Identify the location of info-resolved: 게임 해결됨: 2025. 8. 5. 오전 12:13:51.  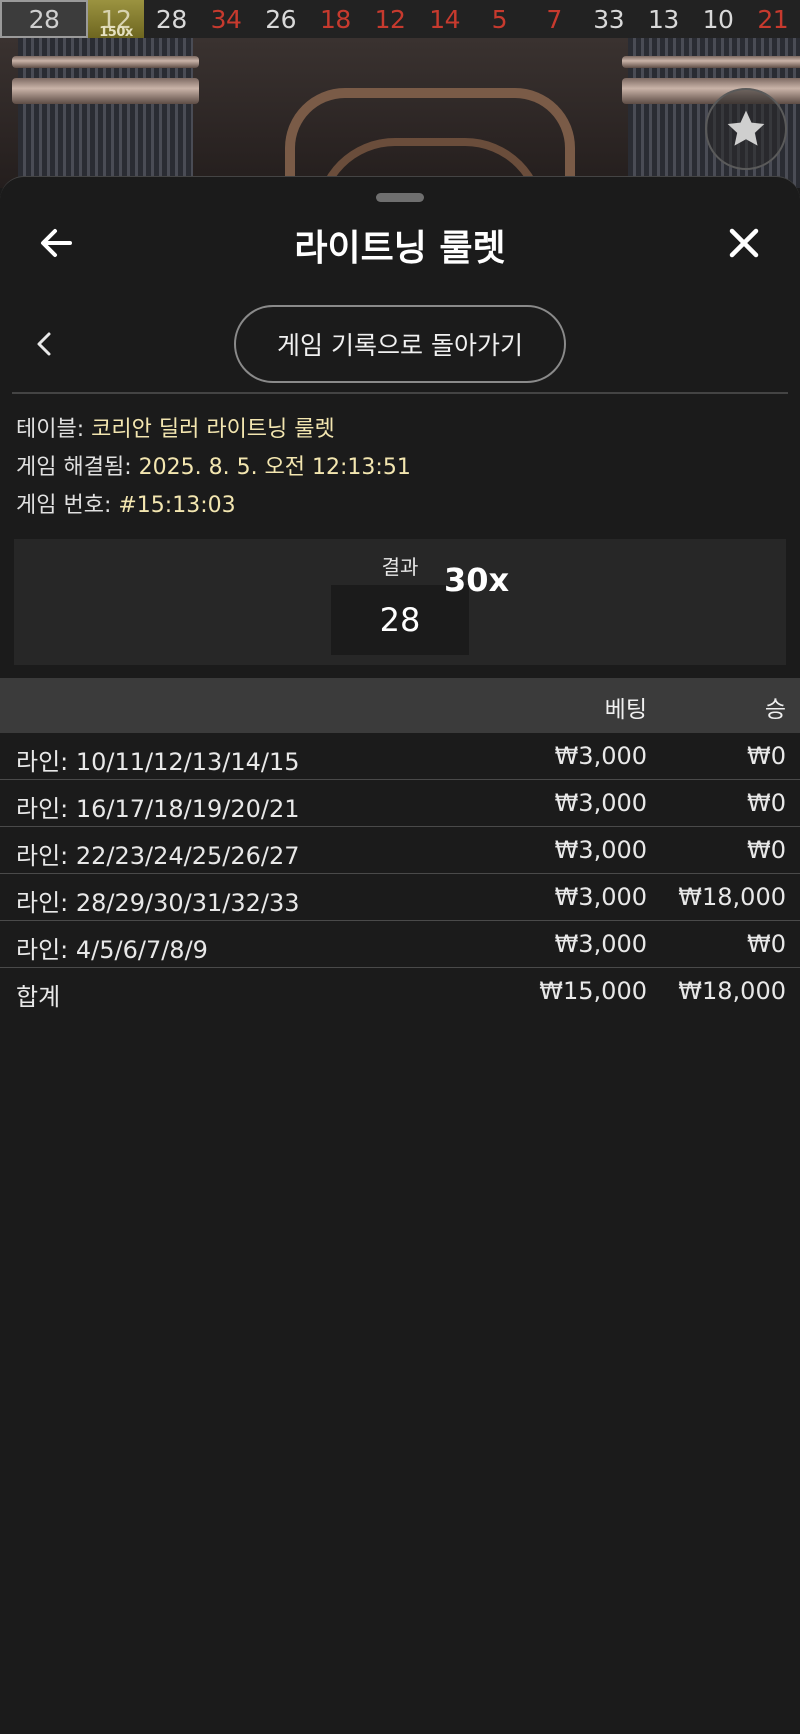
(213, 465).